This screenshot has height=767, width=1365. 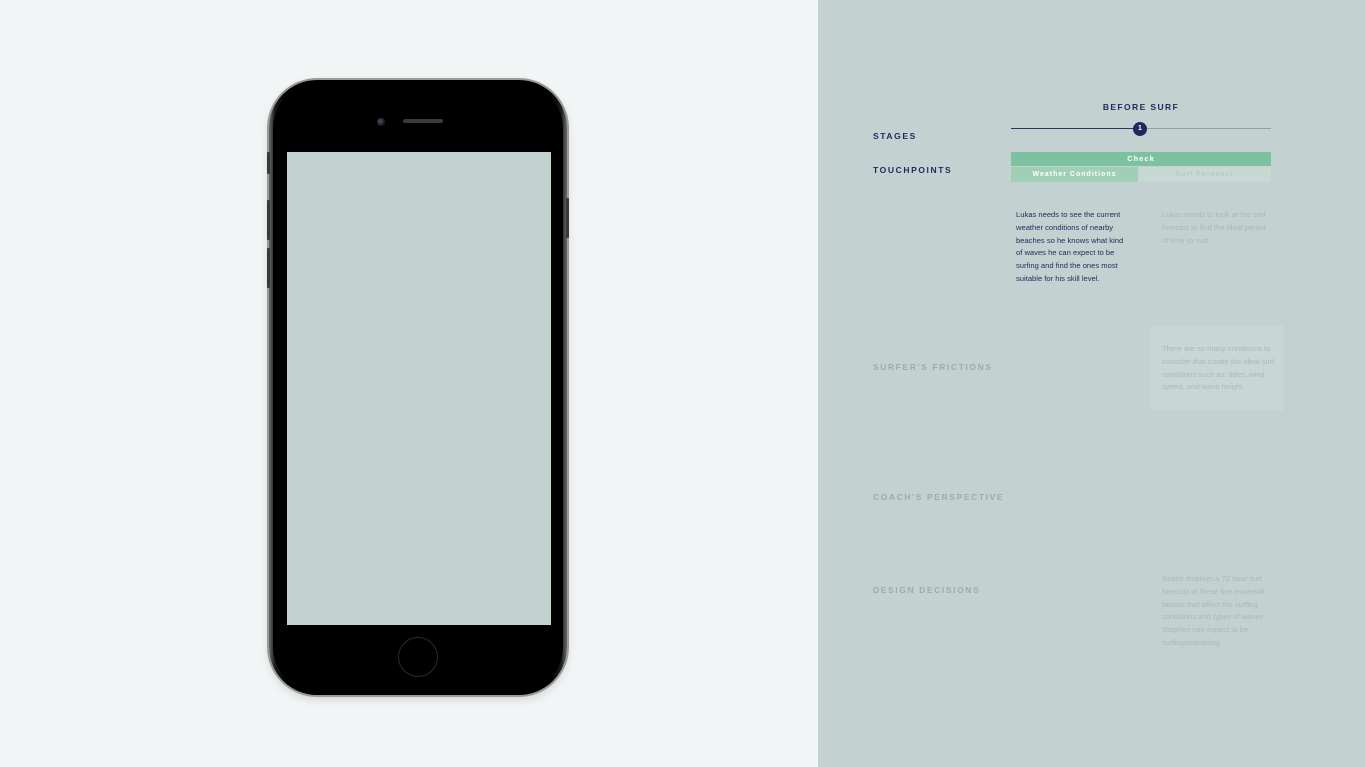 I want to click on volume-up-button, so click(x=268, y=220).